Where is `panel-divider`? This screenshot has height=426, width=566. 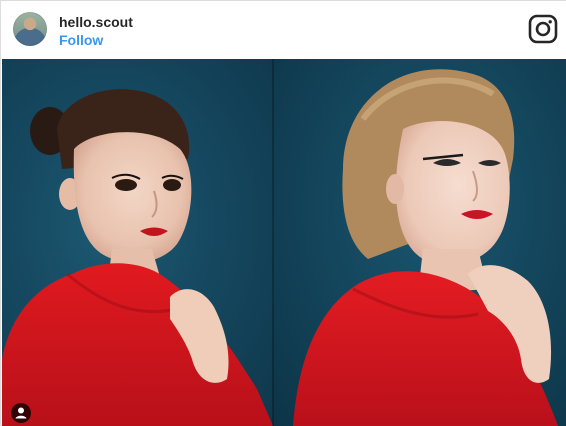
panel-divider is located at coordinates (273, 242).